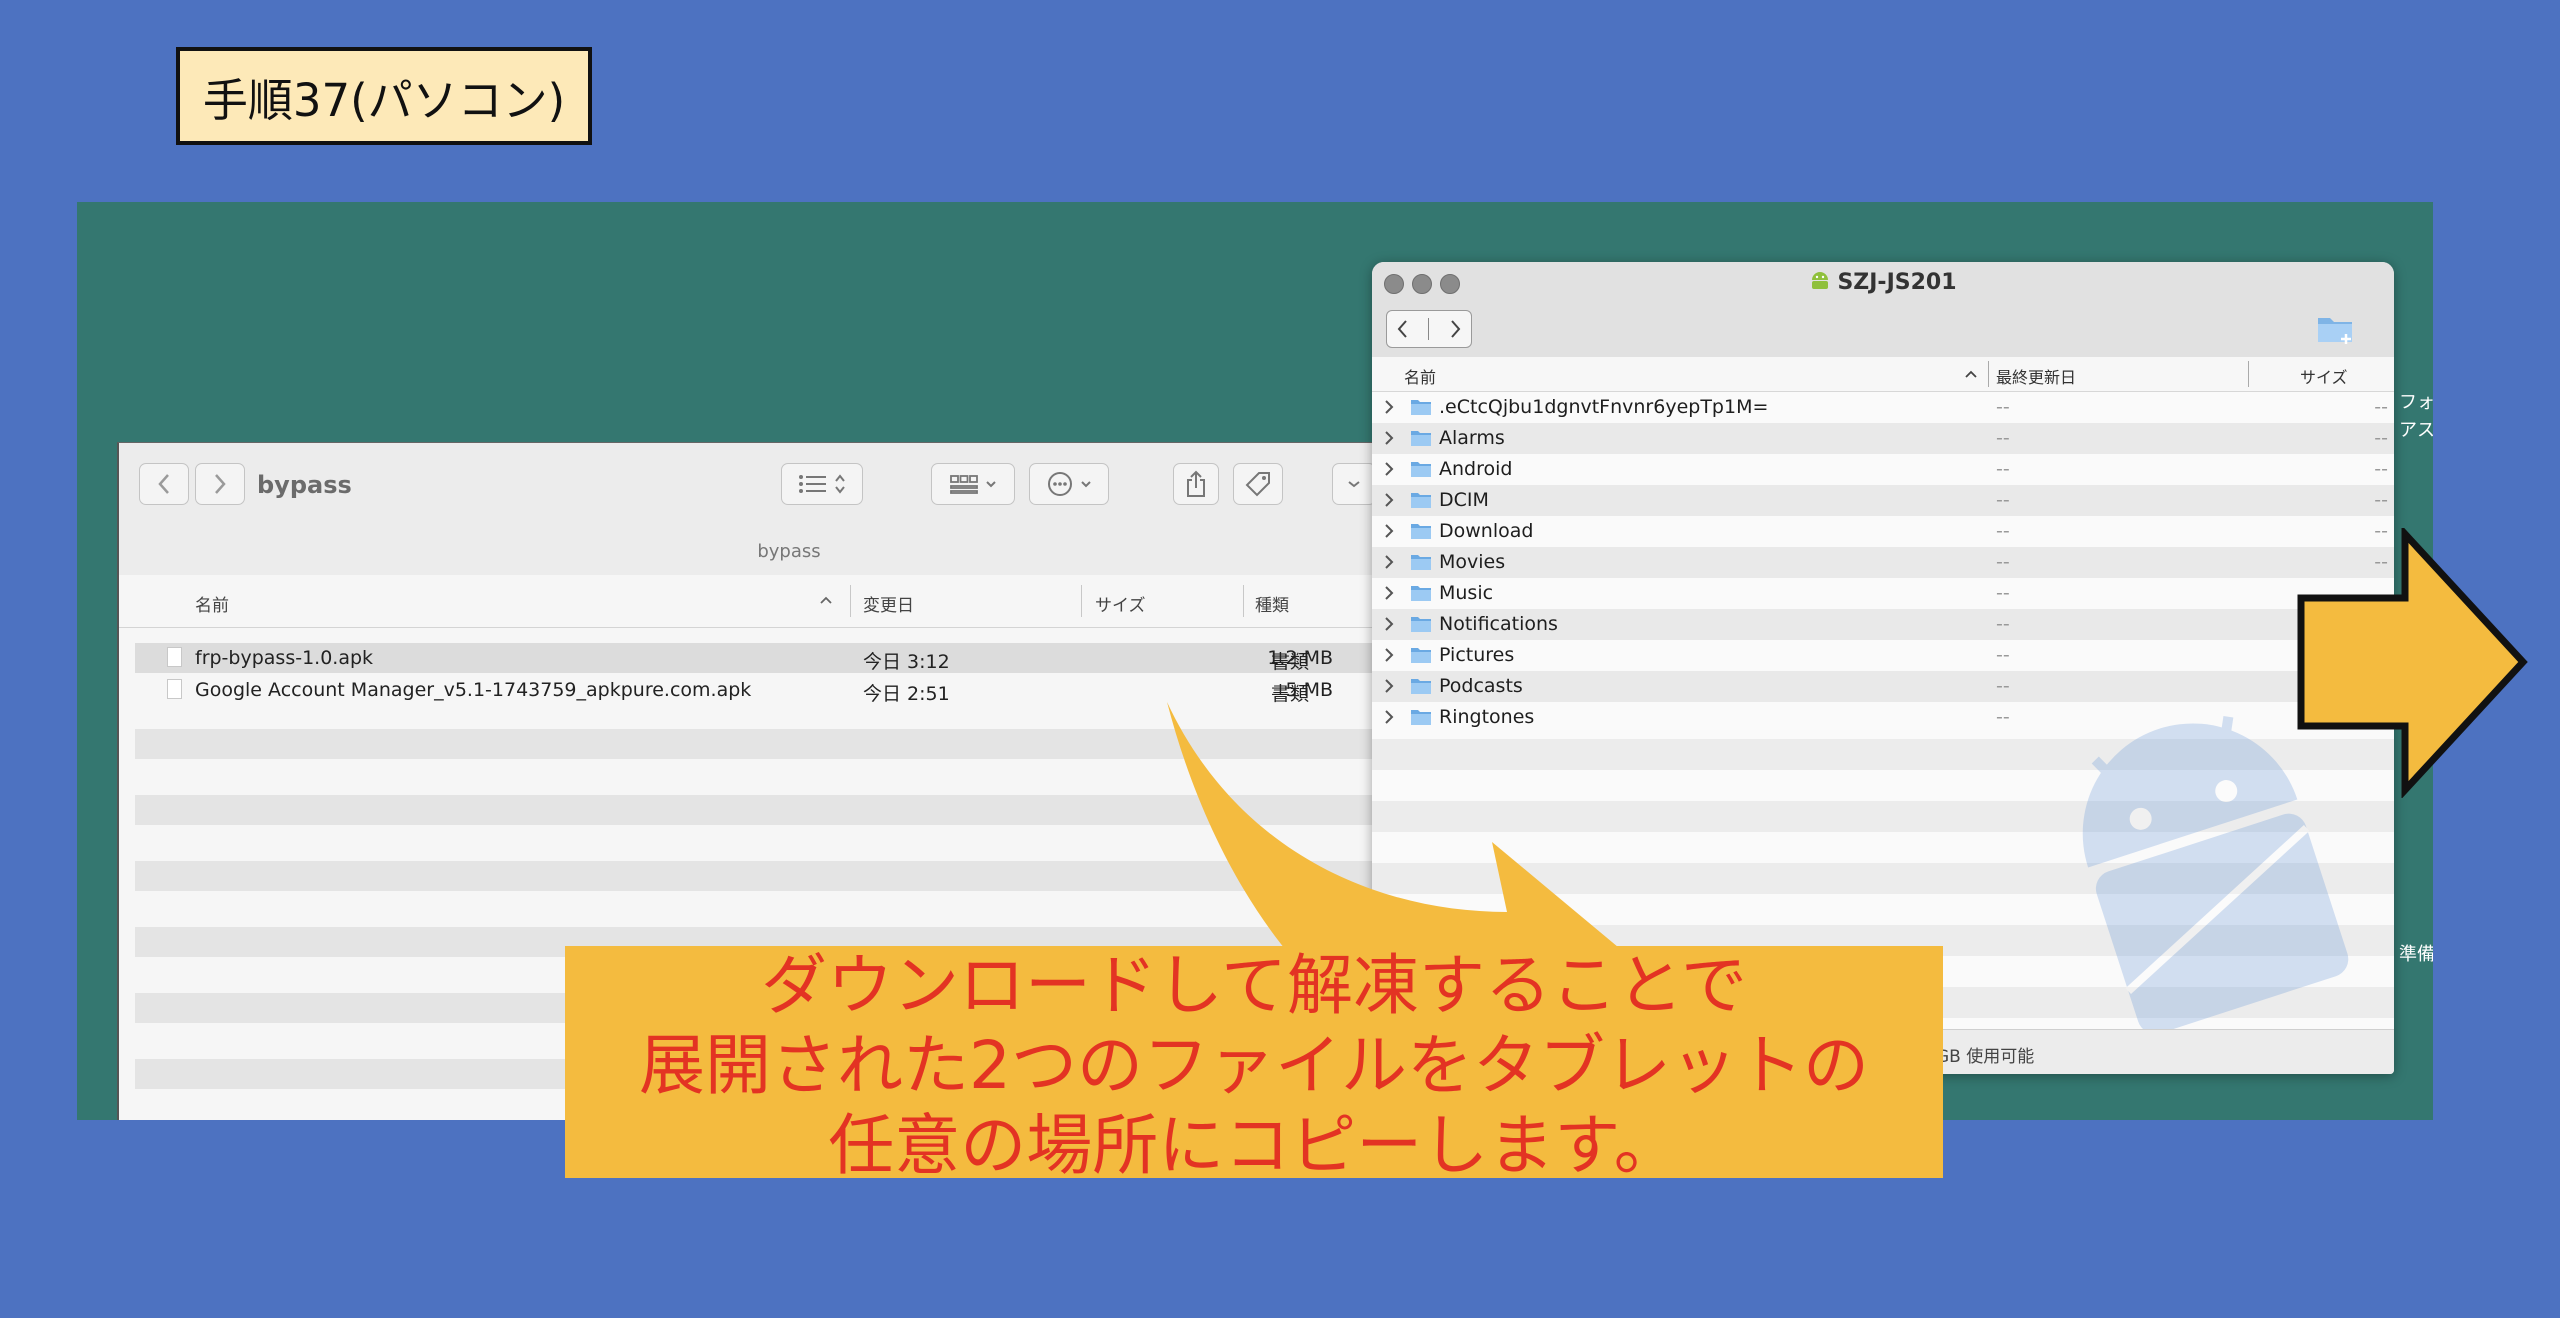  Describe the element at coordinates (888, 603) in the screenshot. I see `col-modified: 変更日` at that location.